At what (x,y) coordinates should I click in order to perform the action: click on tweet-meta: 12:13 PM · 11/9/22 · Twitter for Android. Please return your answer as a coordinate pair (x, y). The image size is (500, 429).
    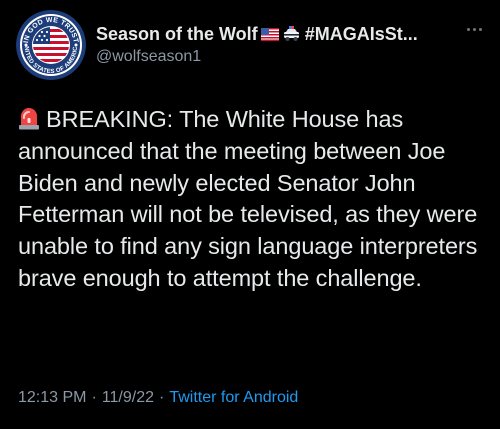
    Looking at the image, I should click on (158, 398).